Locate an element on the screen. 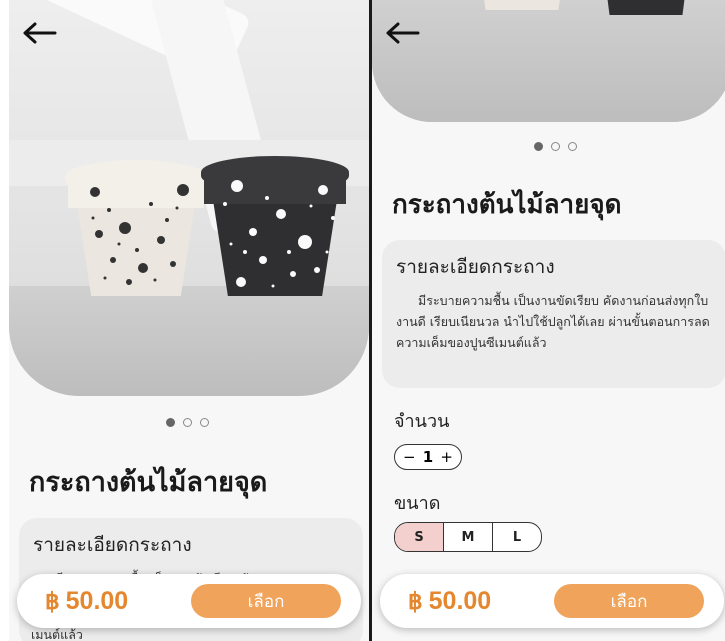  quantity-label: จำนวน is located at coordinates (422, 421).